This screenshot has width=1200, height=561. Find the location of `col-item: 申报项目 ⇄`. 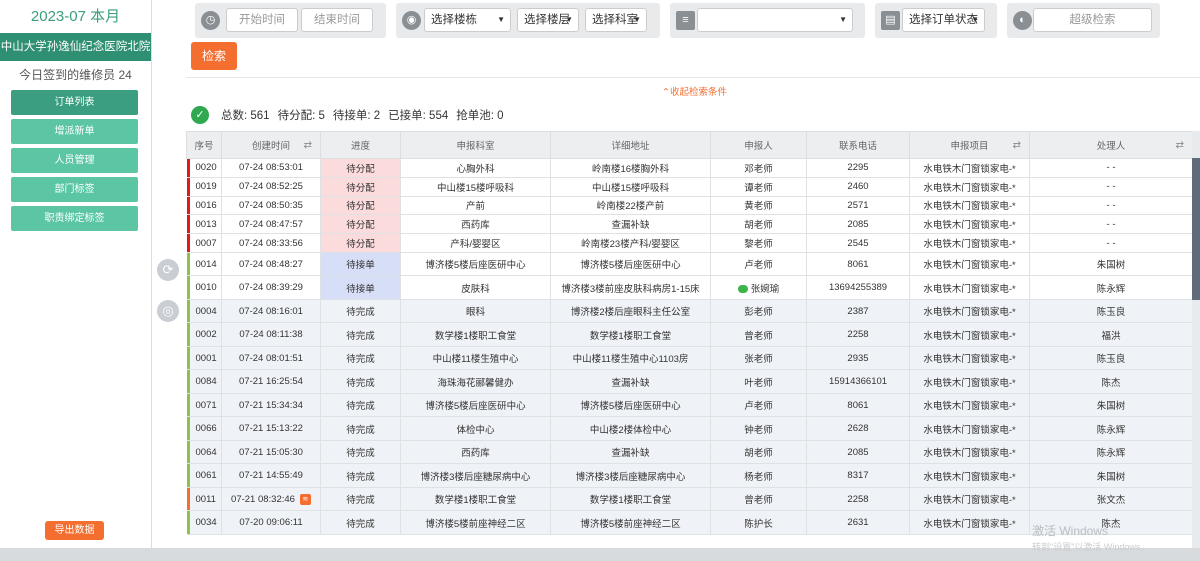

col-item: 申报项目 ⇄ is located at coordinates (969, 145).